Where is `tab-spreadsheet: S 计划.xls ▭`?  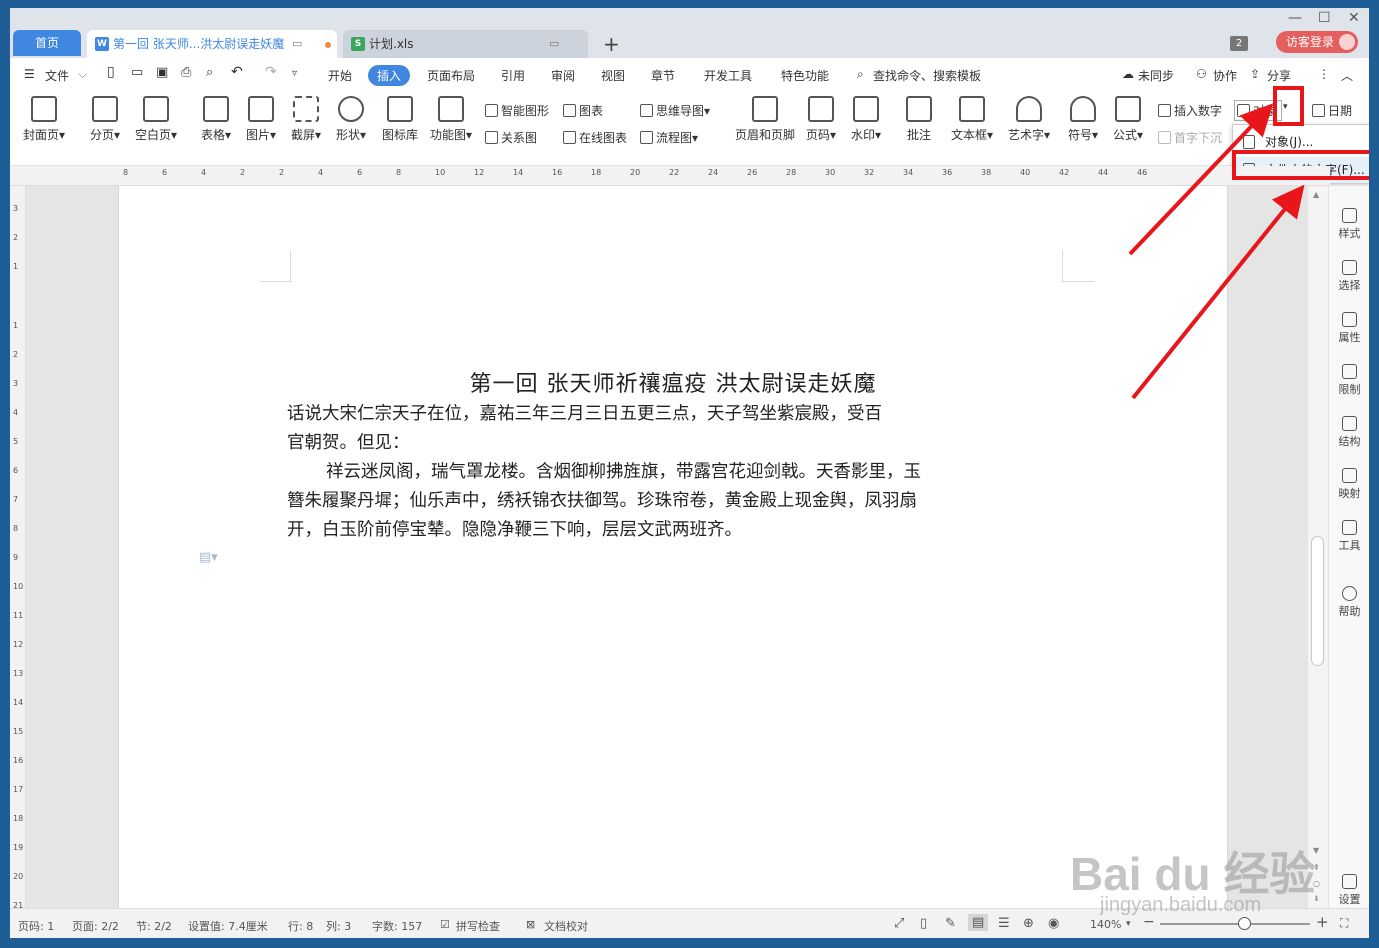
tab-spreadsheet: S 计划.xls ▭ is located at coordinates (465, 44).